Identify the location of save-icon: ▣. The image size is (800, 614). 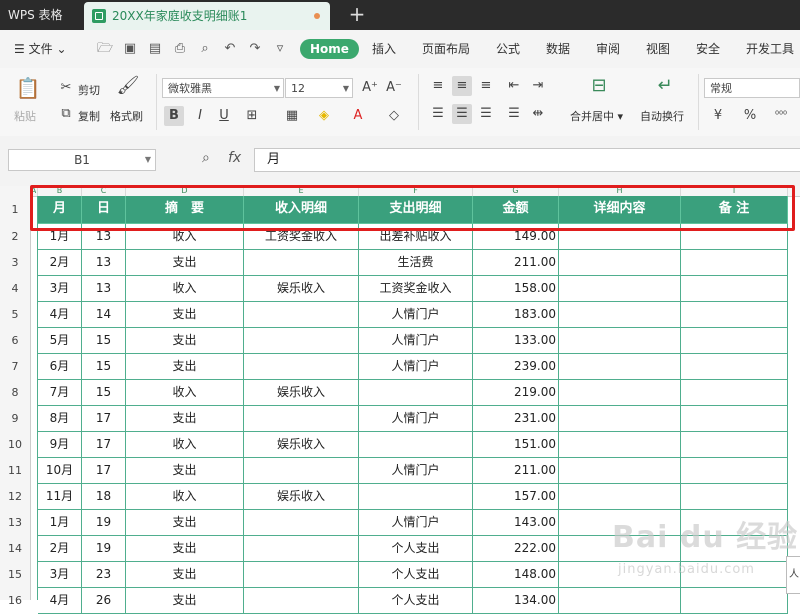
(130, 49).